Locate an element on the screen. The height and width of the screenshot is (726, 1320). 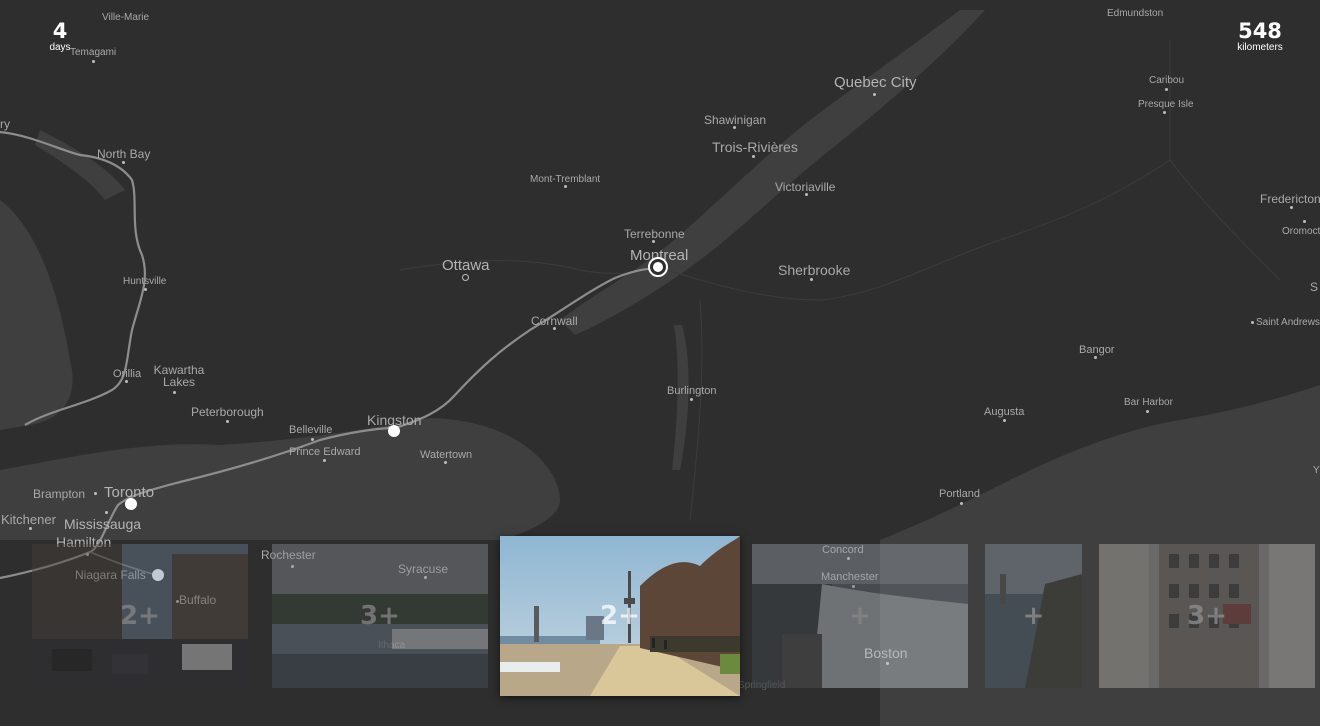
map-label-ville-marie: Ville-Marie is located at coordinates (126, 17).